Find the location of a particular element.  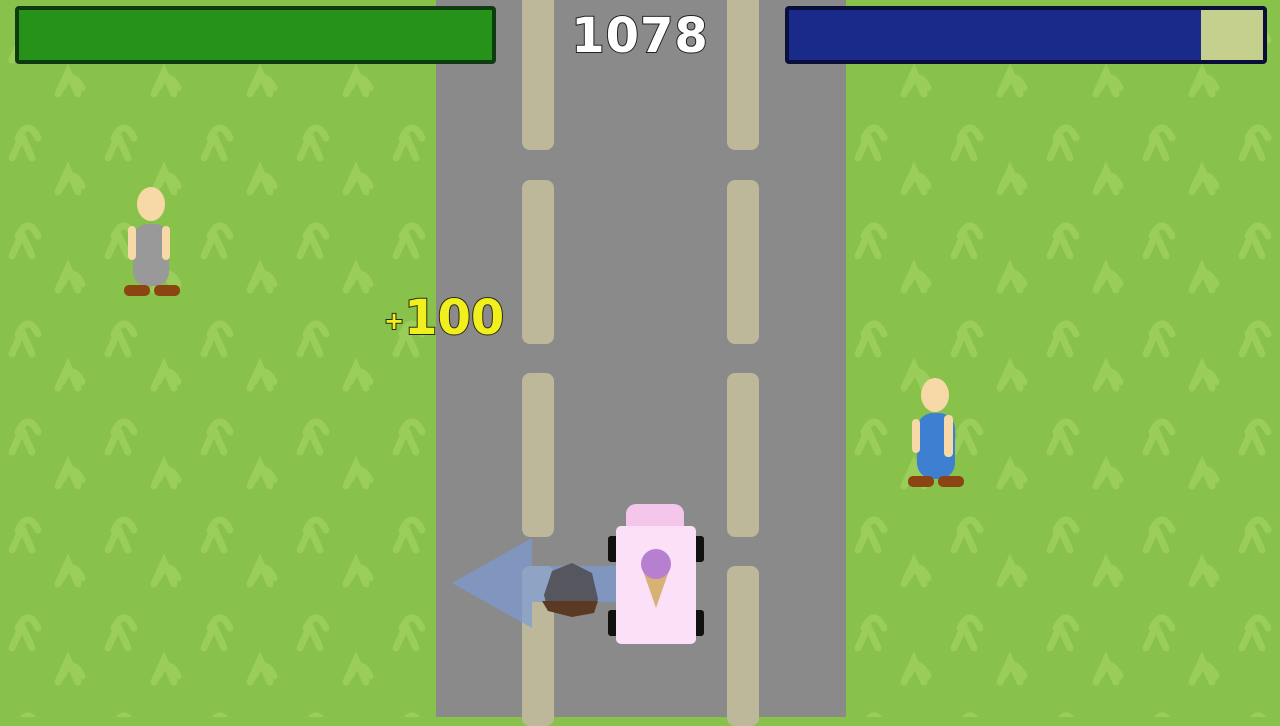

rock-obstacle is located at coordinates (570, 590).